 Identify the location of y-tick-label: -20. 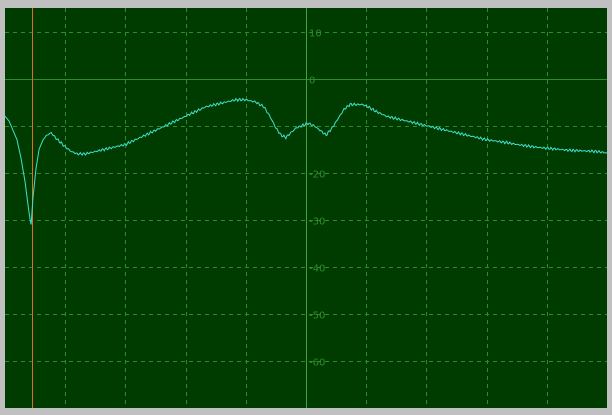
(317, 175).